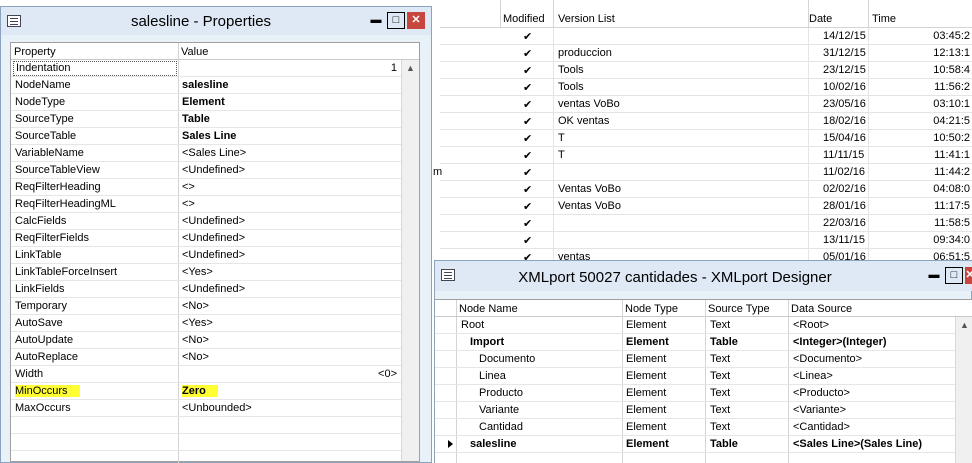 This screenshot has width=972, height=463. Describe the element at coordinates (706, 240) in the screenshot. I see `background-list-row: ✔ 13/11/15 09:34:0` at that location.